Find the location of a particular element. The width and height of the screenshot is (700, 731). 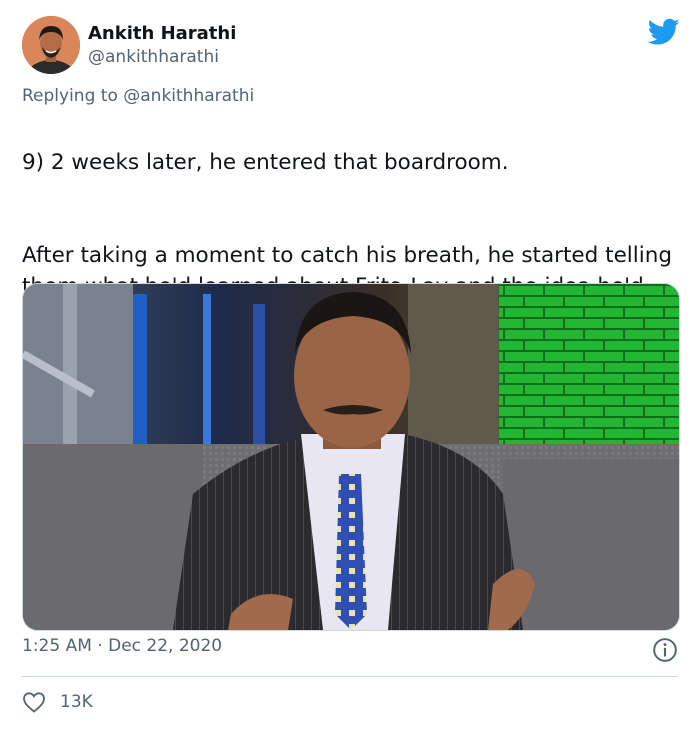

replying-to-mention: @ankithharathi is located at coordinates (188, 96).